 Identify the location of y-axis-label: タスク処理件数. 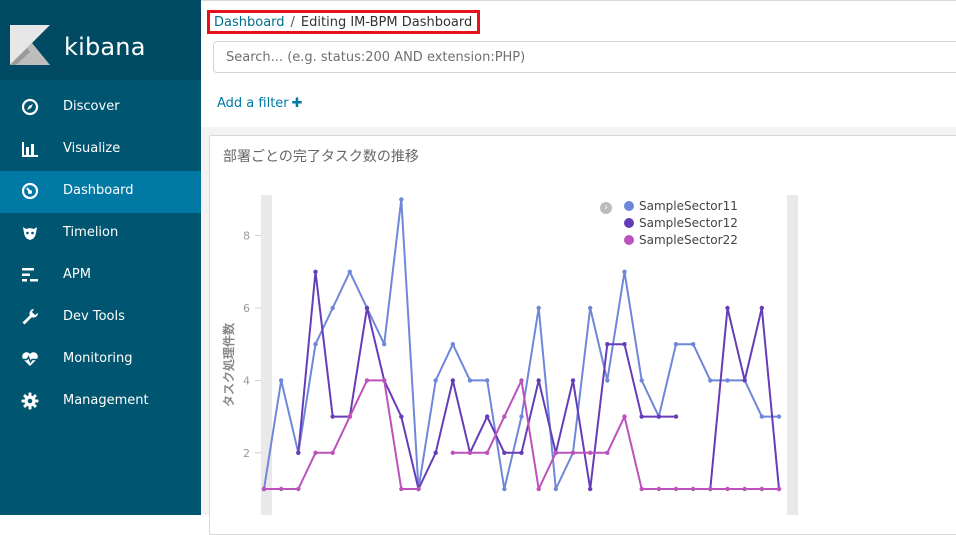
(228, 364).